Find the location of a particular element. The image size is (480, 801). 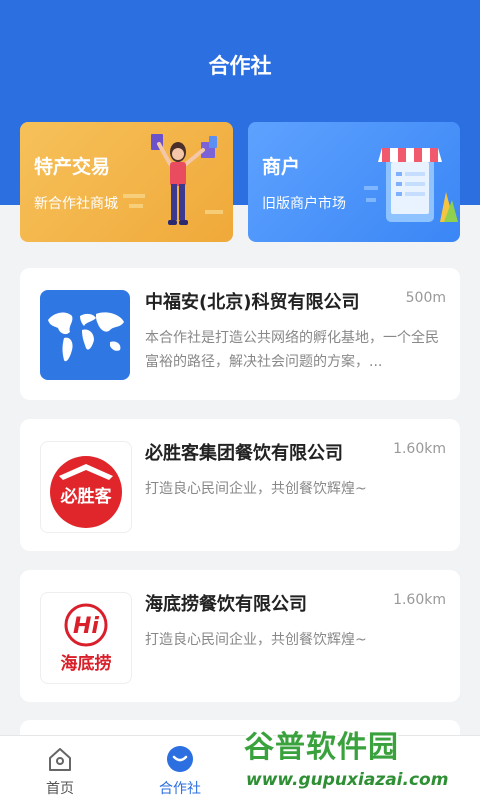

cooperative-icon is located at coordinates (180, 759).